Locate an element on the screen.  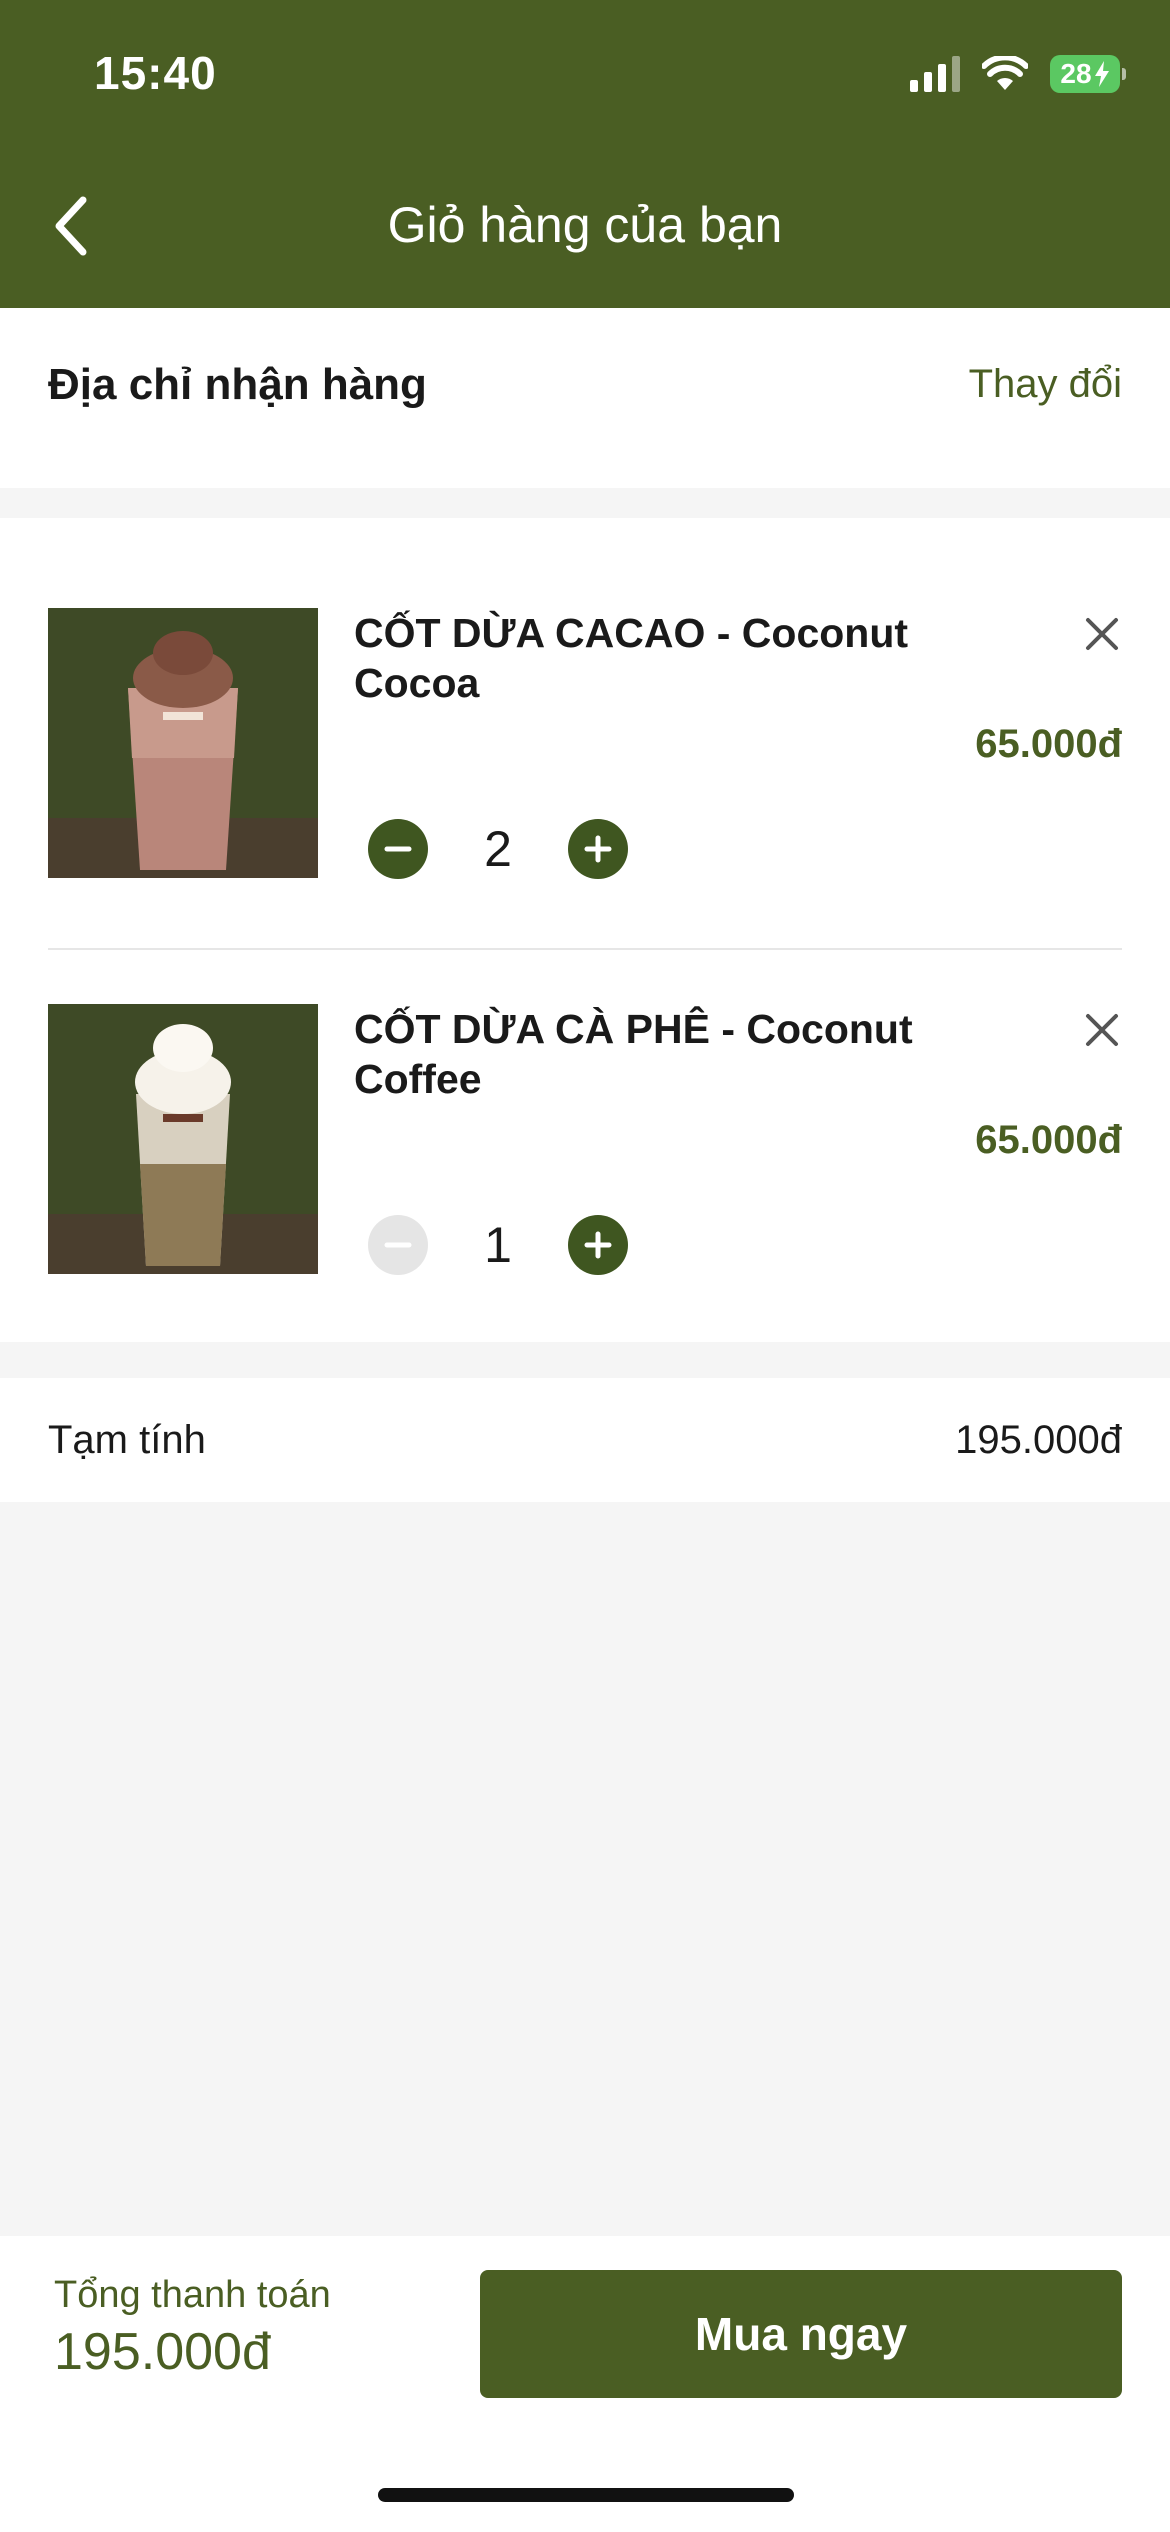
subtotal-row: Tạm tính 195.000đ is located at coordinates (585, 1440).